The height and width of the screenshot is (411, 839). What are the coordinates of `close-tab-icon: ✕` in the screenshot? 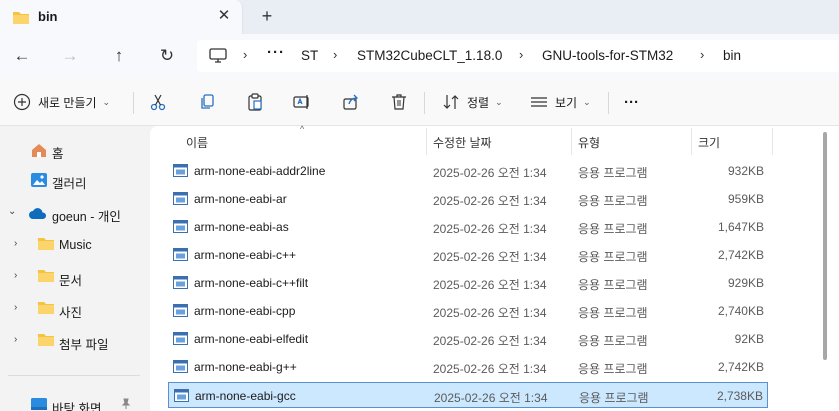 It's located at (224, 16).